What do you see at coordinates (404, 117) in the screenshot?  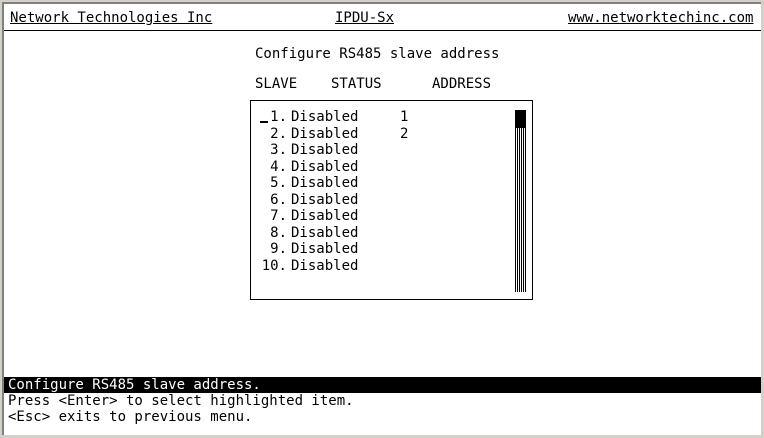 I see `slave-address: 1` at bounding box center [404, 117].